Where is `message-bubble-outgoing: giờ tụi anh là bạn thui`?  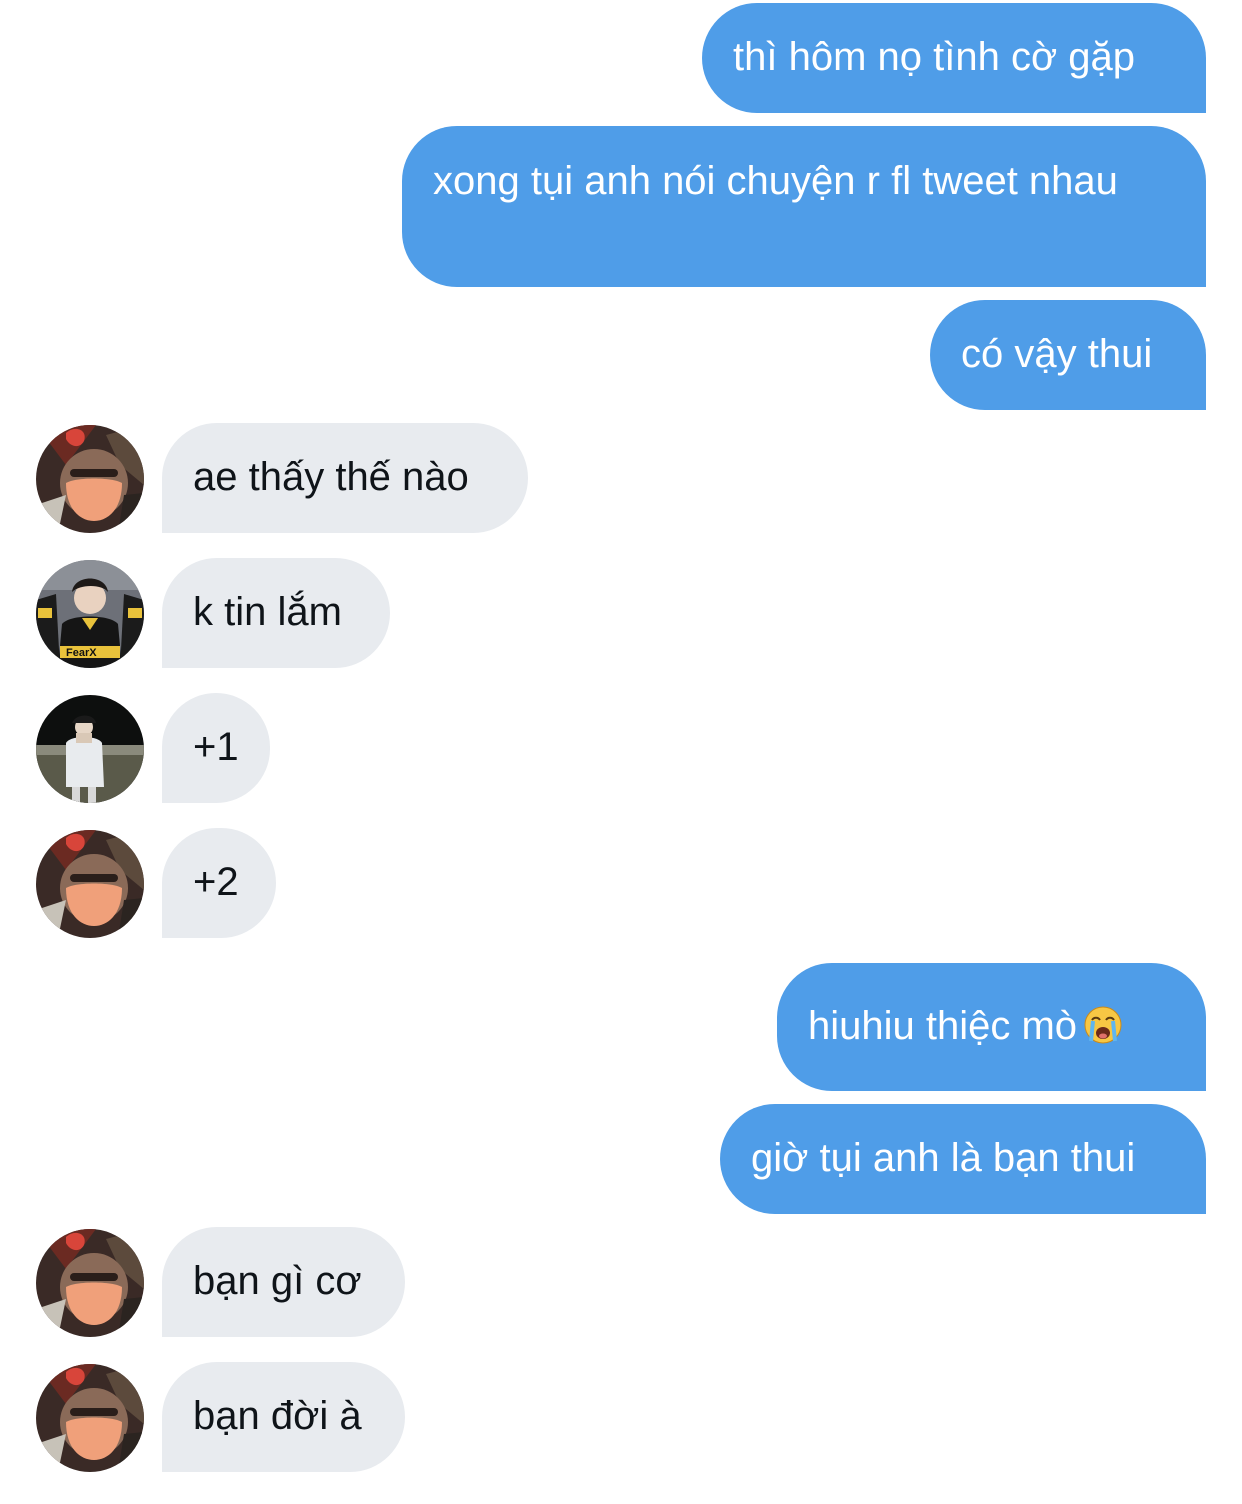 message-bubble-outgoing: giờ tụi anh là bạn thui is located at coordinates (963, 1159).